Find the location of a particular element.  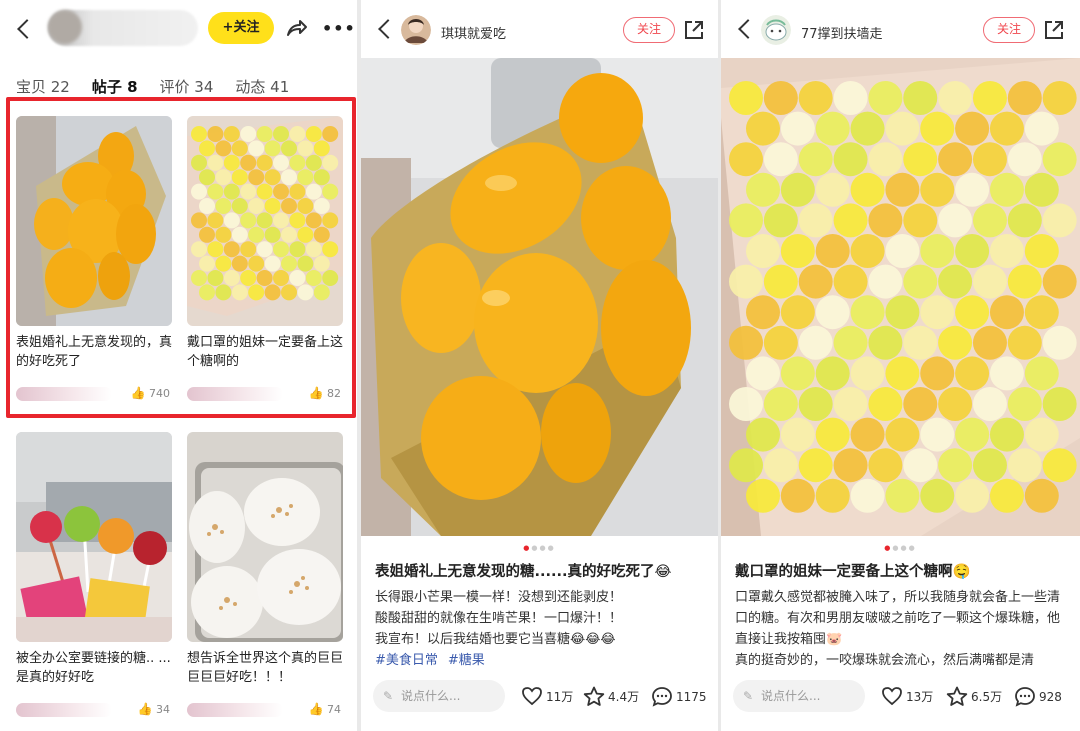

hashtag: #糖果 is located at coordinates (466, 660).